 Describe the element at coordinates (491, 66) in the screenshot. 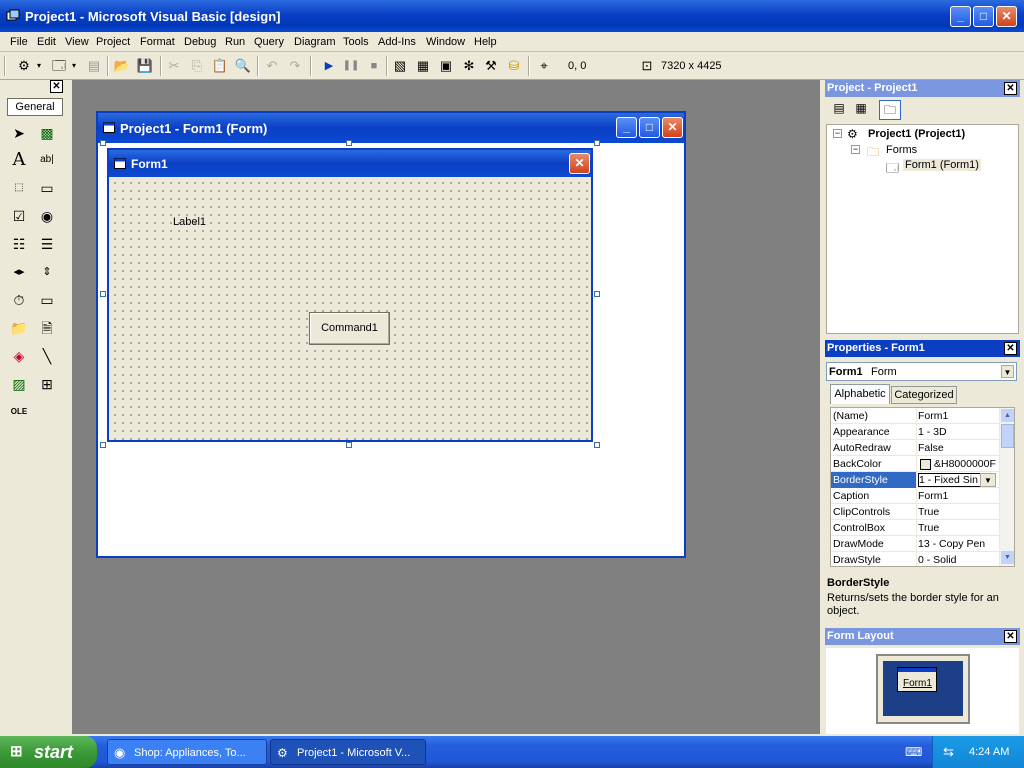

I see `toolbox-icon: ⚒` at that location.